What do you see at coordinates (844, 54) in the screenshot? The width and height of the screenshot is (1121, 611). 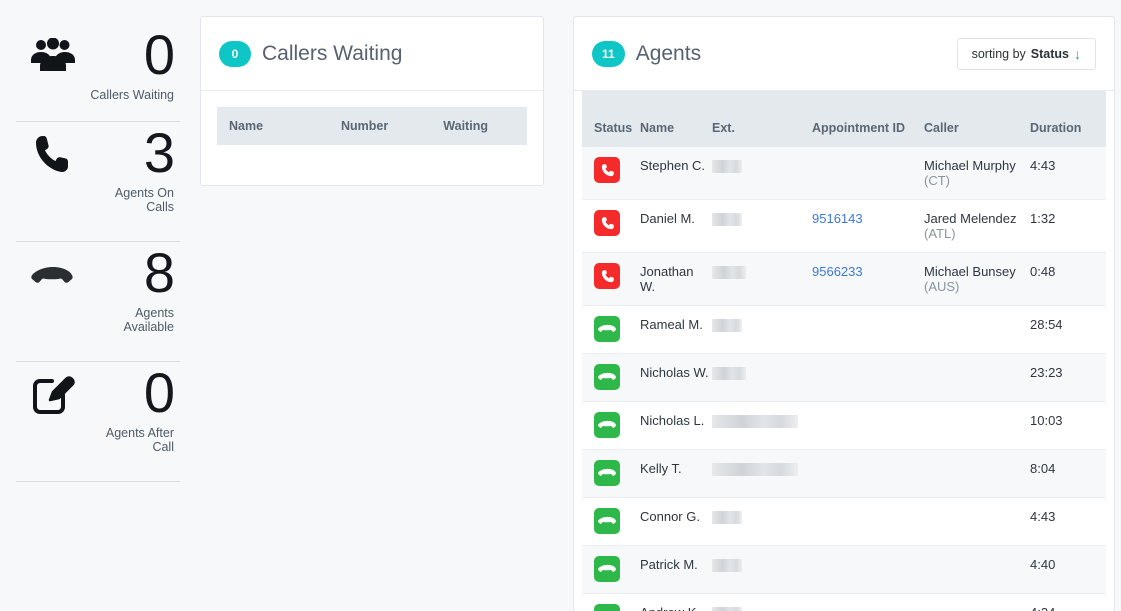 I see `agents-header: 11 Agents sorting by Status ↓` at bounding box center [844, 54].